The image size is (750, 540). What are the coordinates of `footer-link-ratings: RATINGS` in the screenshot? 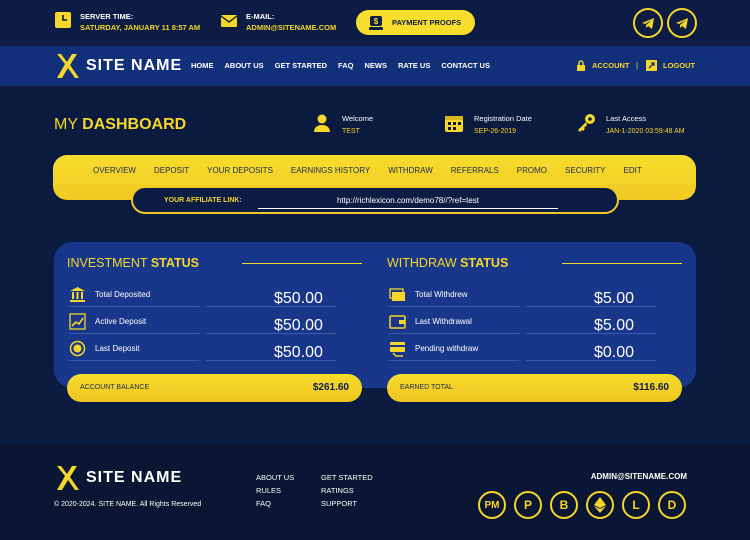 It's located at (347, 491).